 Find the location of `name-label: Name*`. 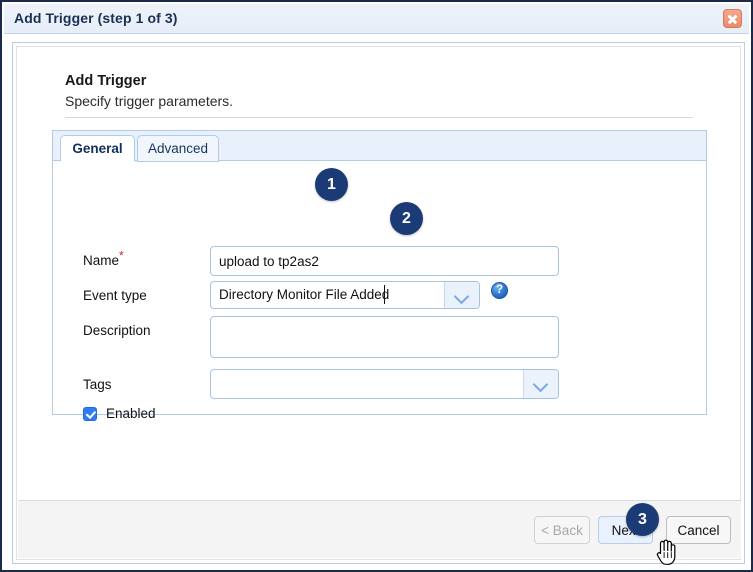

name-label: Name* is located at coordinates (103, 259).